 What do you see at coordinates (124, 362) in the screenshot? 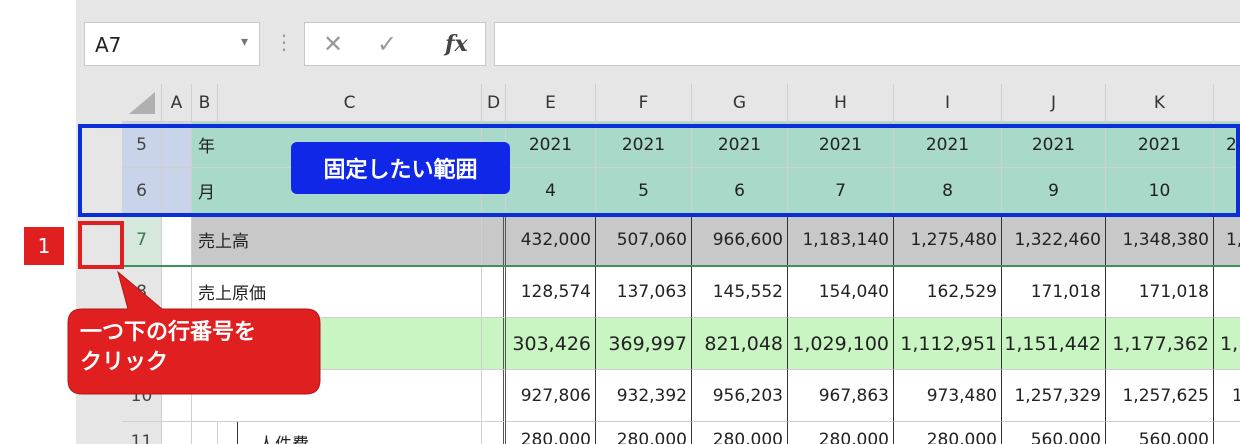
I see `callout-line-2: クリック` at bounding box center [124, 362].